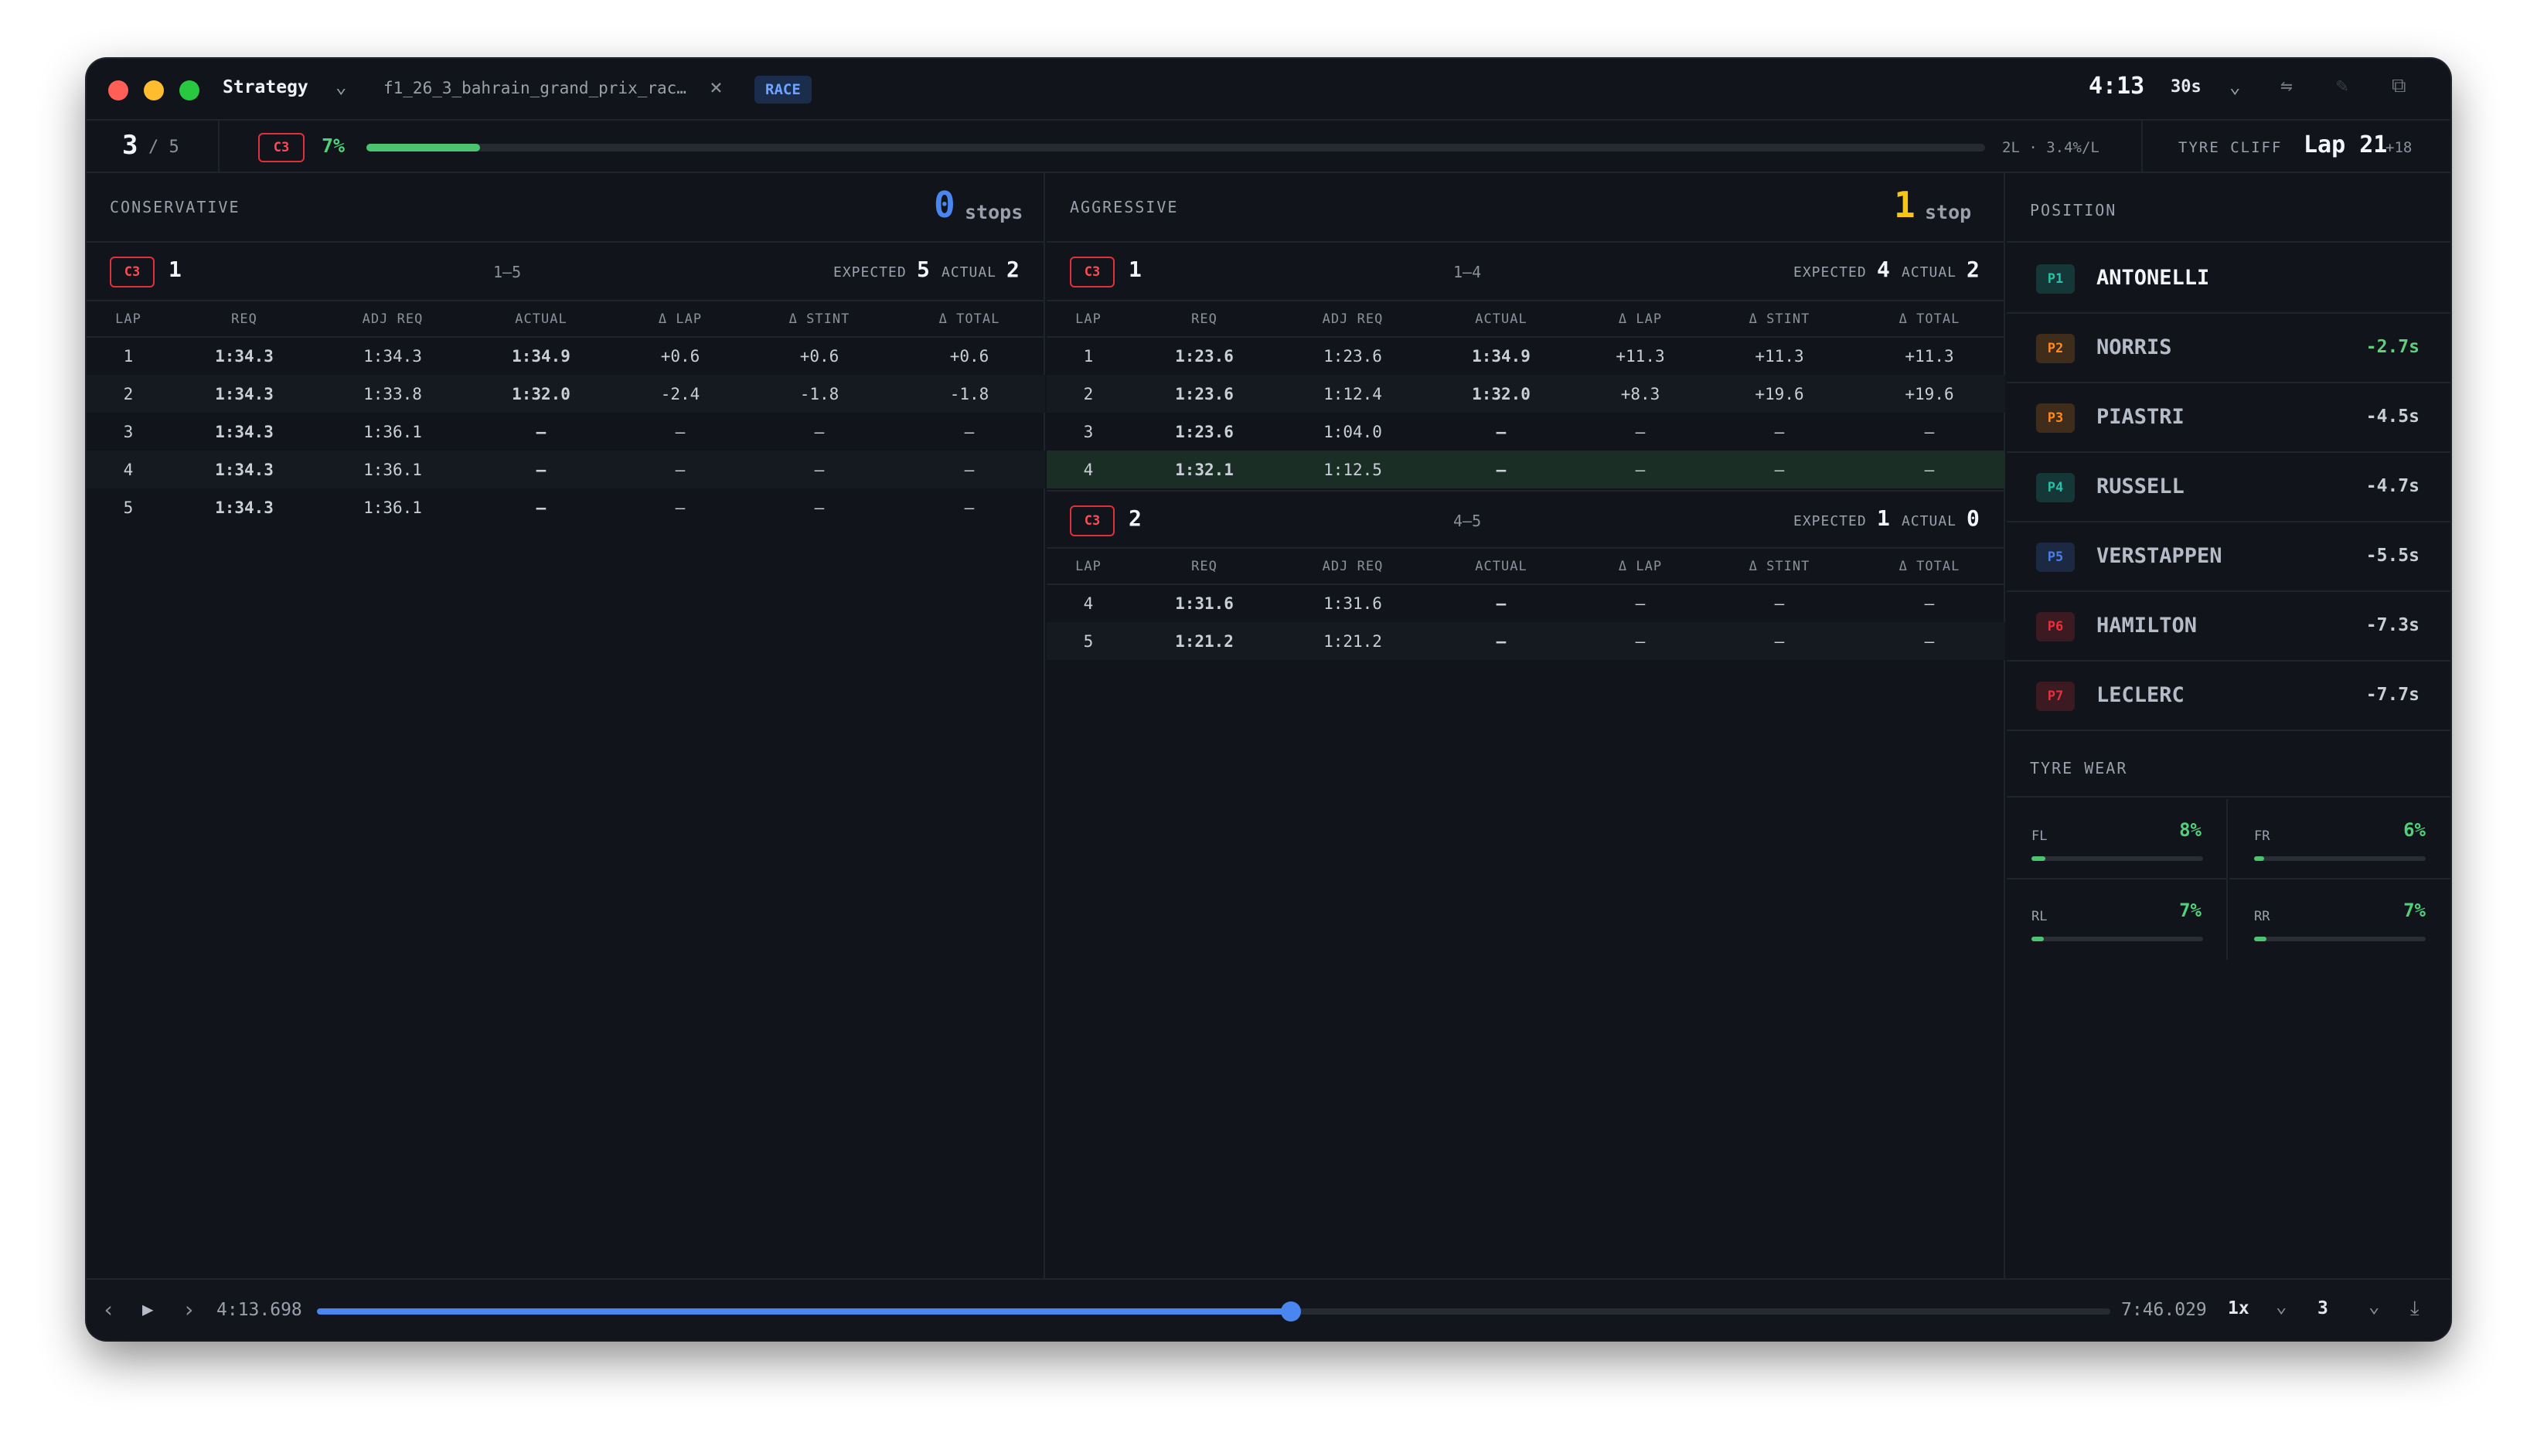  Describe the element at coordinates (1930, 432) in the screenshot. I see `delta-total: —` at that location.